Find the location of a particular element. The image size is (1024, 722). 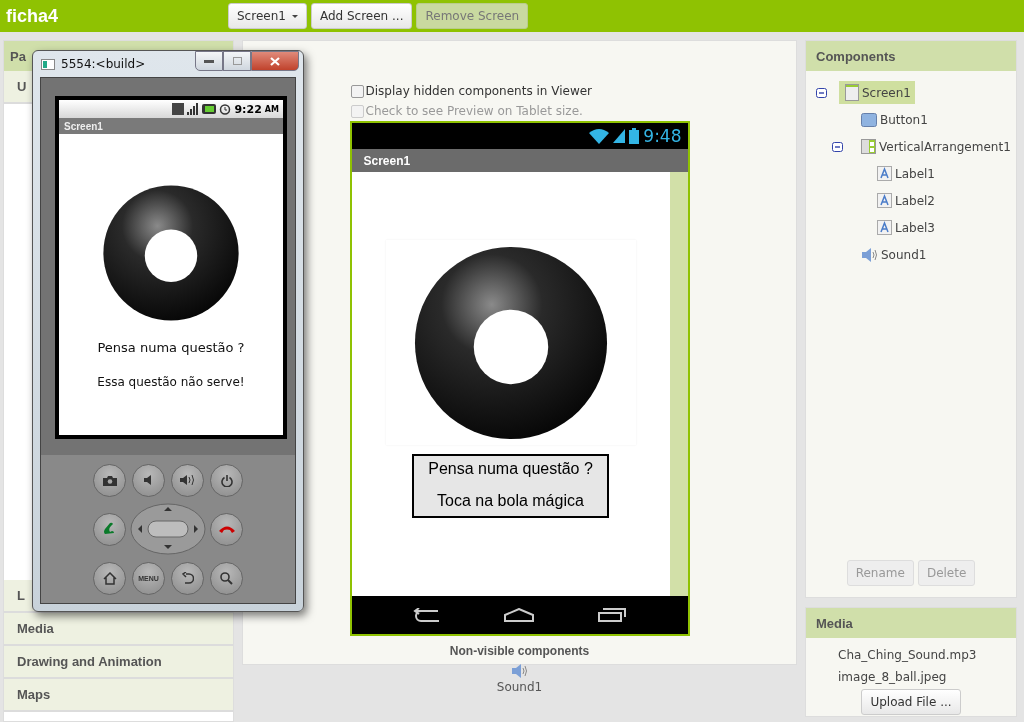

volume-down-key is located at coordinates (148, 480).